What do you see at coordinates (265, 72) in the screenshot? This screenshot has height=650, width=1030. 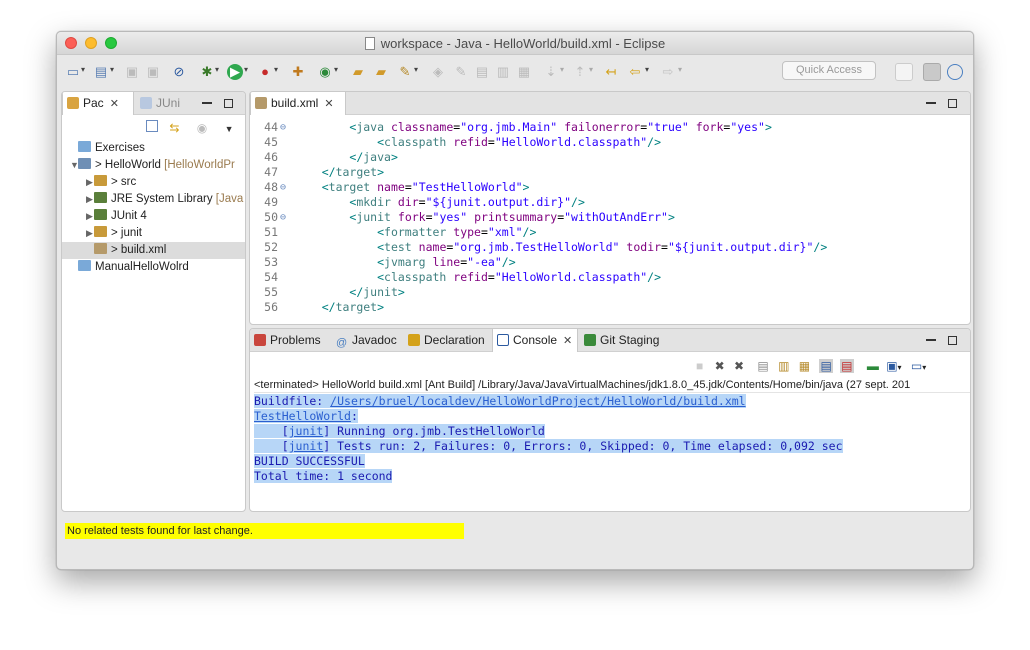 I see `external-tools-icon: ●` at bounding box center [265, 72].